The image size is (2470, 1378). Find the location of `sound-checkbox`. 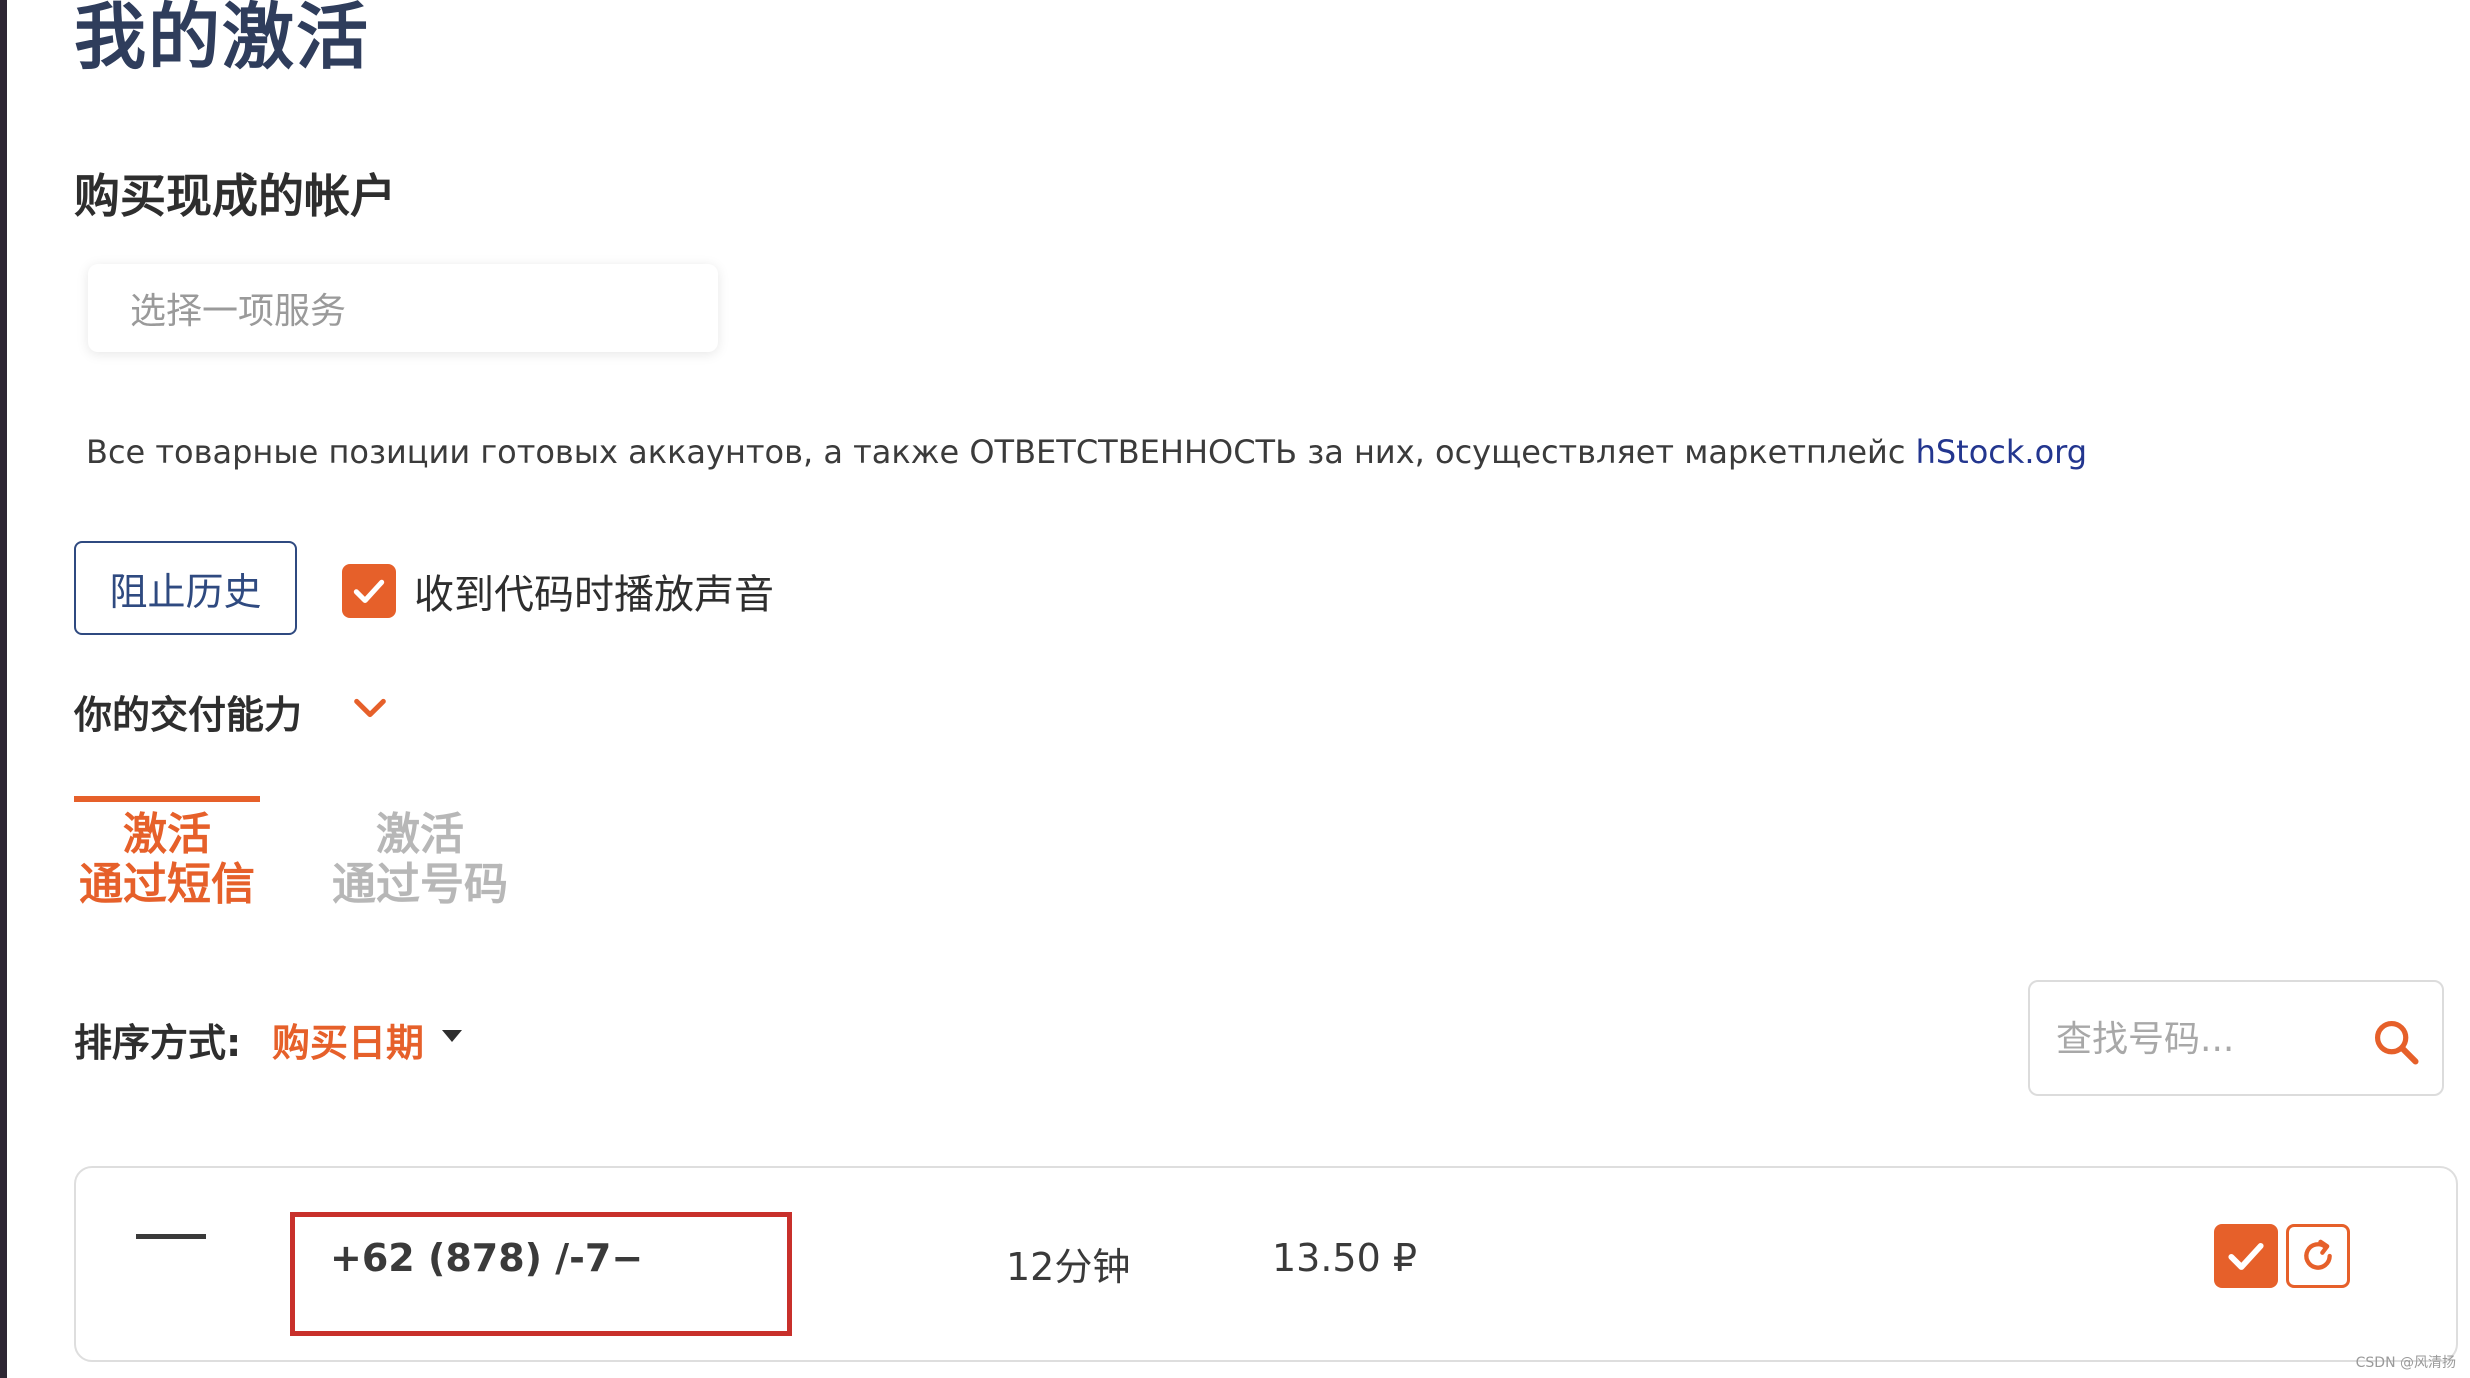

sound-checkbox is located at coordinates (369, 591).